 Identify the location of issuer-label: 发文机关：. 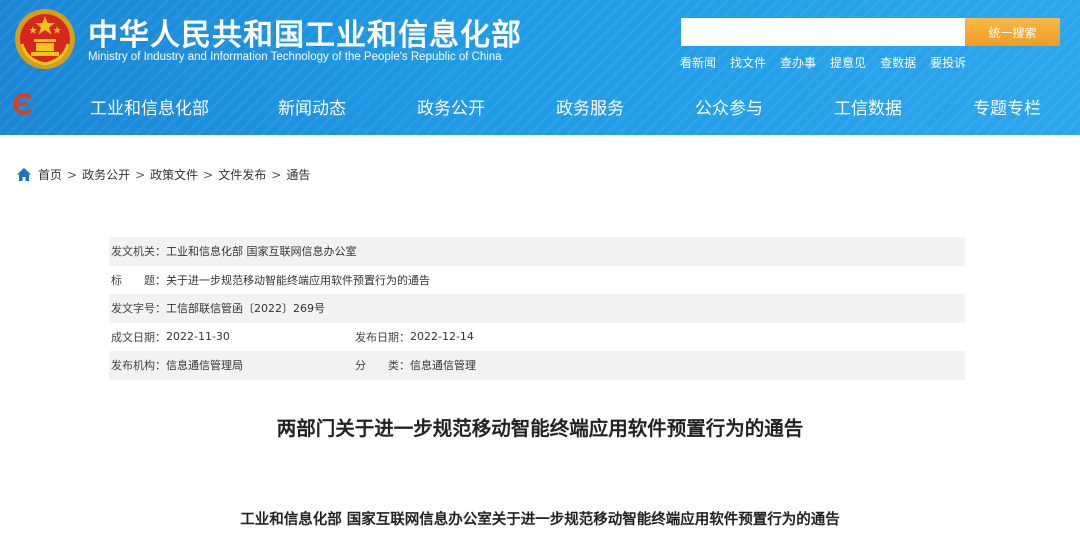
(138, 252).